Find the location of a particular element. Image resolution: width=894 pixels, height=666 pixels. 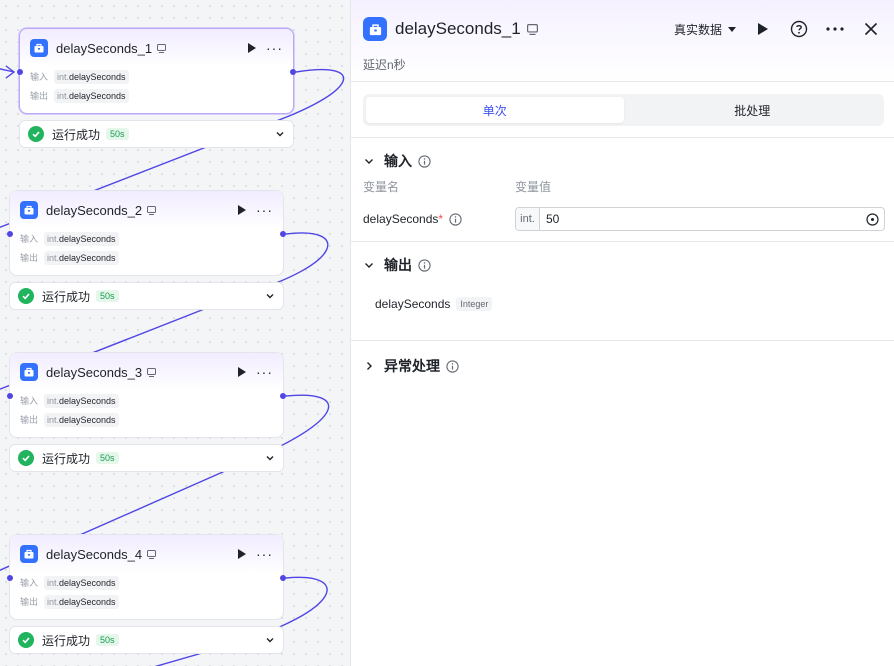

node-title: delaySeconds_3 is located at coordinates (94, 372).